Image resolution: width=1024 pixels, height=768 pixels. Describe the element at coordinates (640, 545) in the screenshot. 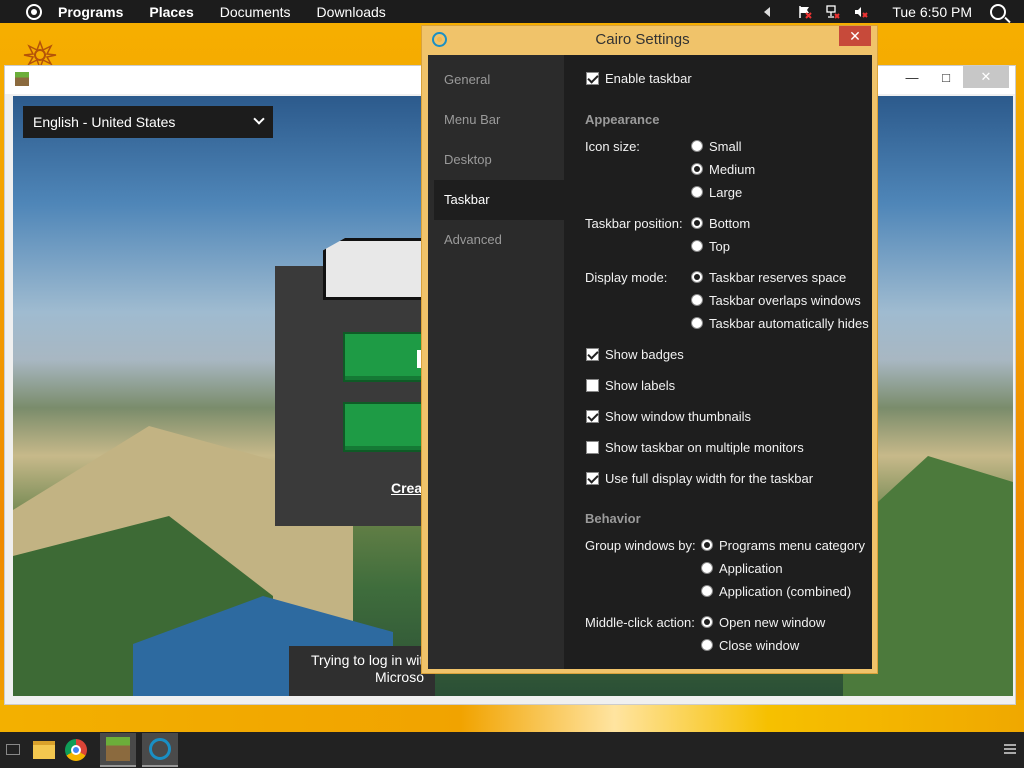

I see `group-windows-label: Group windows by:` at that location.